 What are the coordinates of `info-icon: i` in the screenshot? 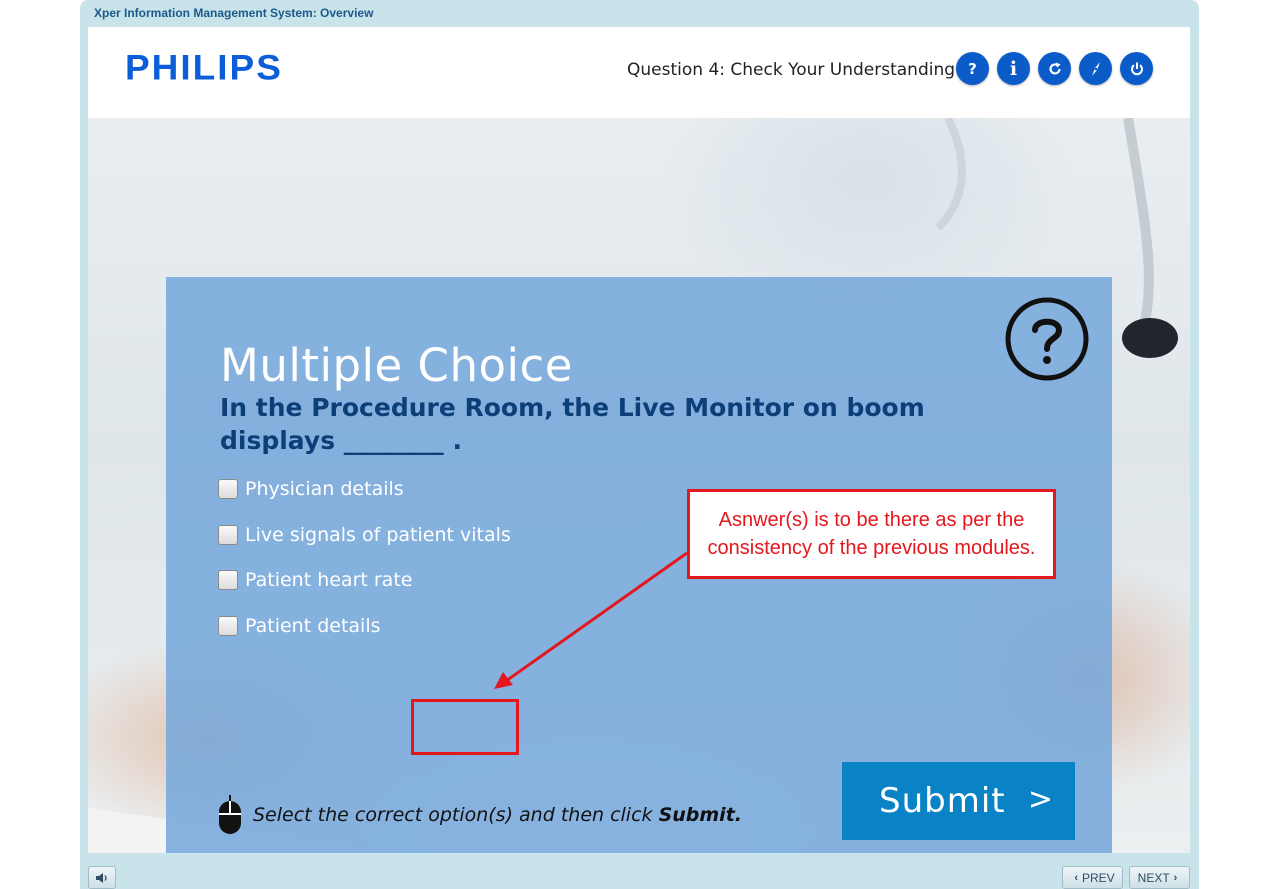 It's located at (1013, 68).